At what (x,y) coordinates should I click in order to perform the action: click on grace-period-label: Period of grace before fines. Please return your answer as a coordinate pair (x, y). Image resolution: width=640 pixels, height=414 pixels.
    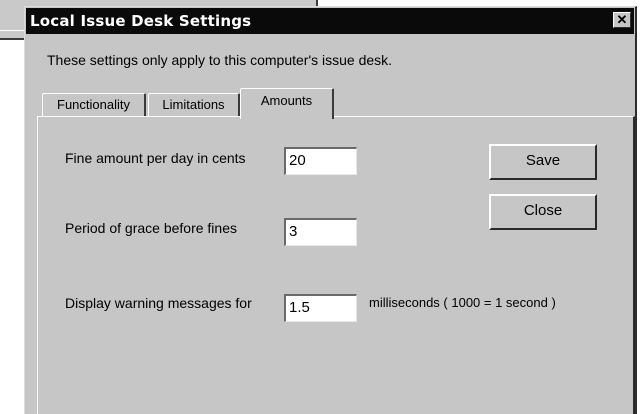
    Looking at the image, I should click on (151, 228).